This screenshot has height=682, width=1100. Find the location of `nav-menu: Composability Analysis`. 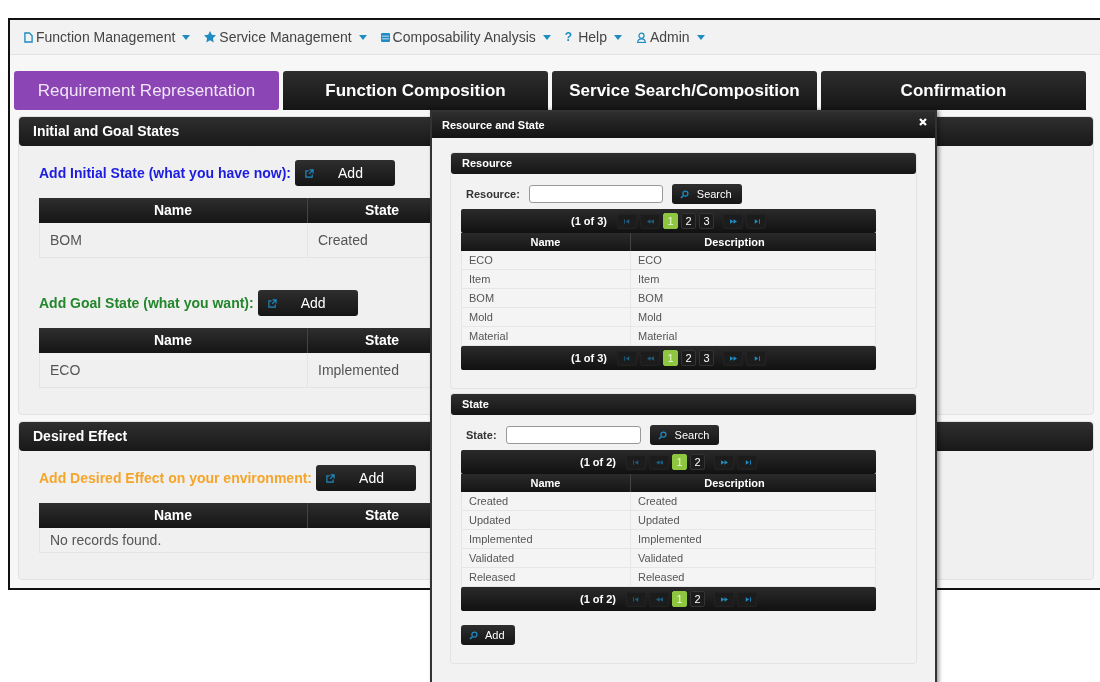

nav-menu: Composability Analysis is located at coordinates (465, 37).